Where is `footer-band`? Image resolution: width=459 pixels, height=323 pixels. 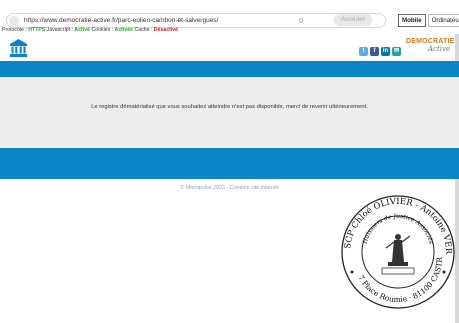 footer-band is located at coordinates (229, 163).